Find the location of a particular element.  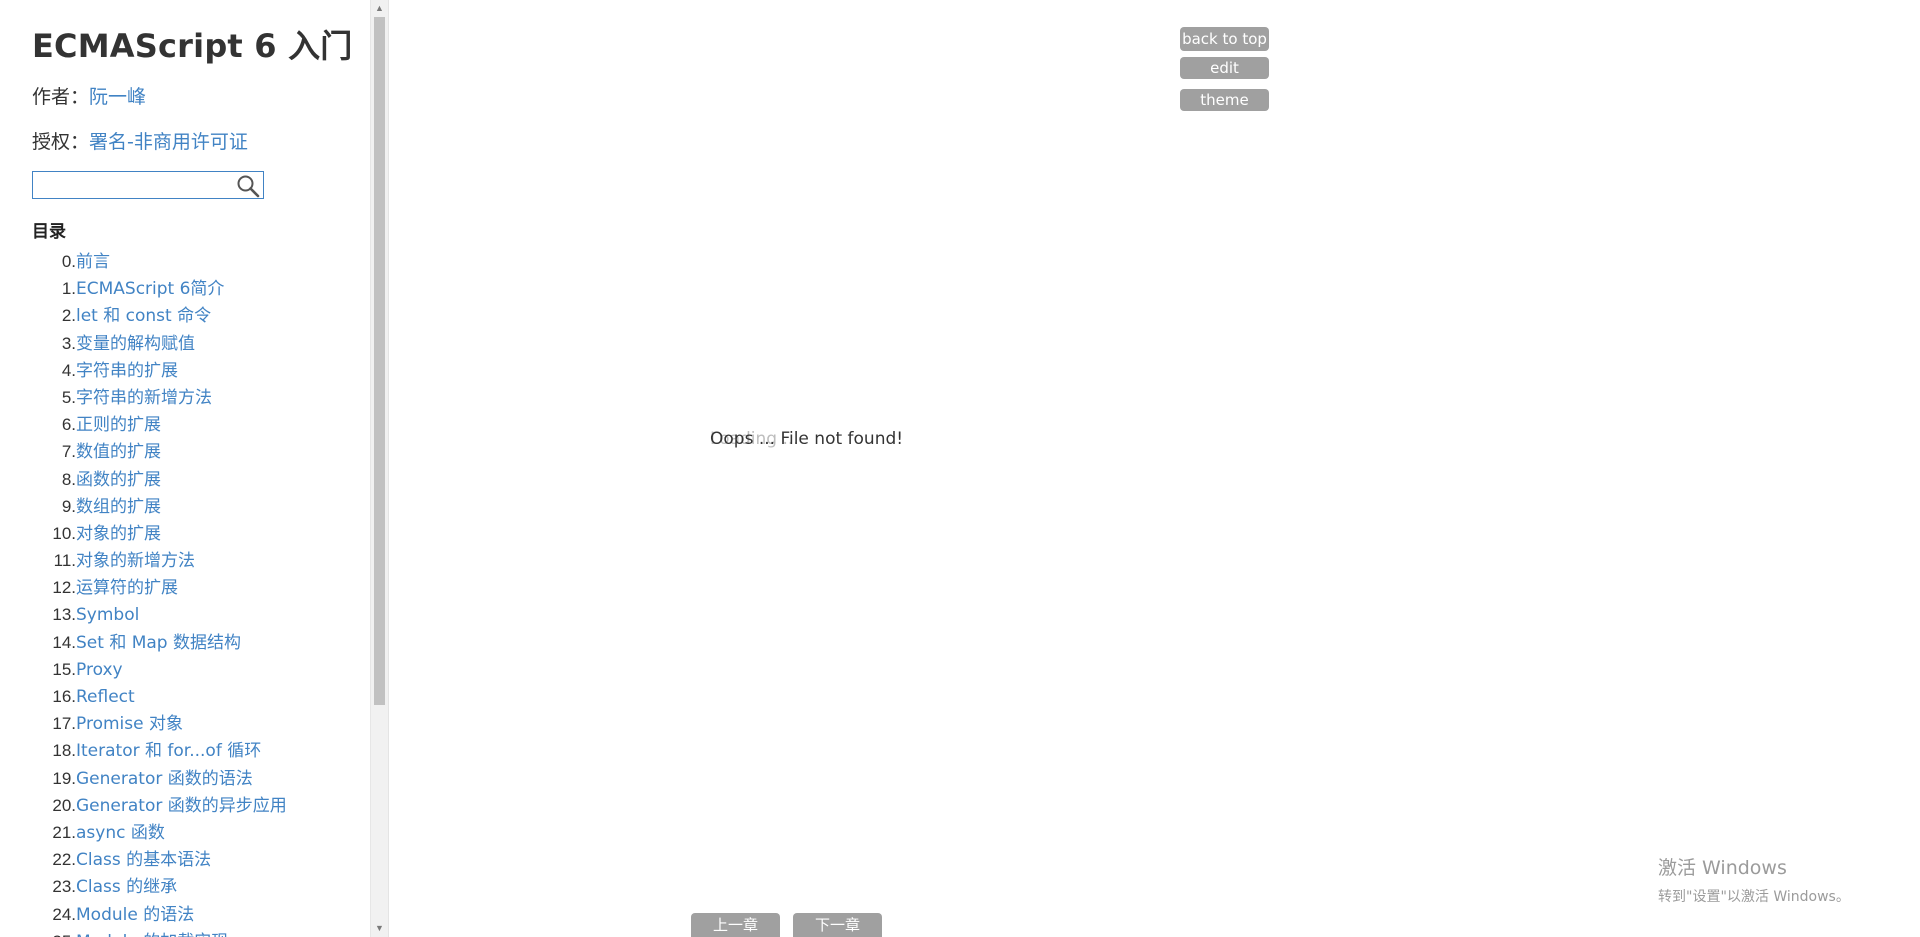

author-label: 作者： is located at coordinates (61, 97).